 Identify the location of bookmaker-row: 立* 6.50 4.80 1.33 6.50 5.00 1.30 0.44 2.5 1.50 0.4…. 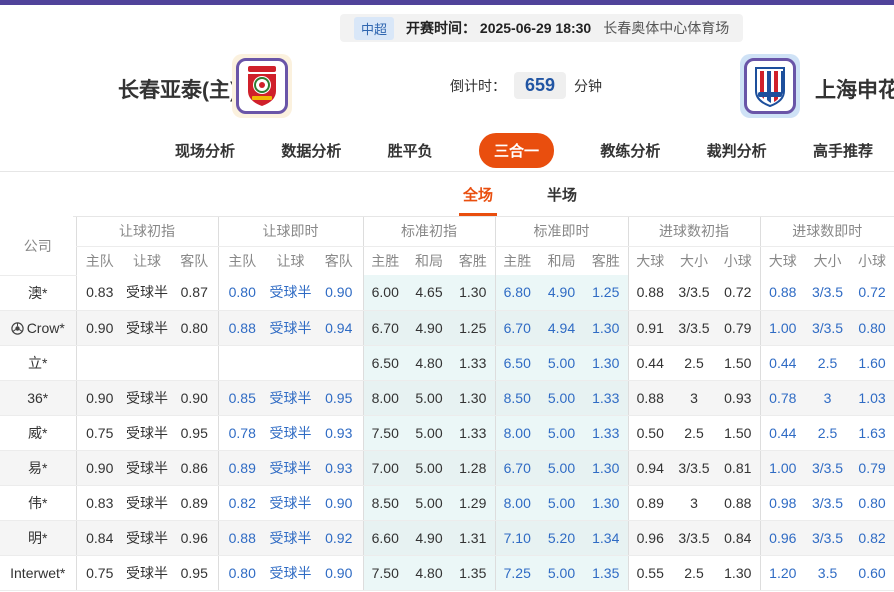
(447, 363).